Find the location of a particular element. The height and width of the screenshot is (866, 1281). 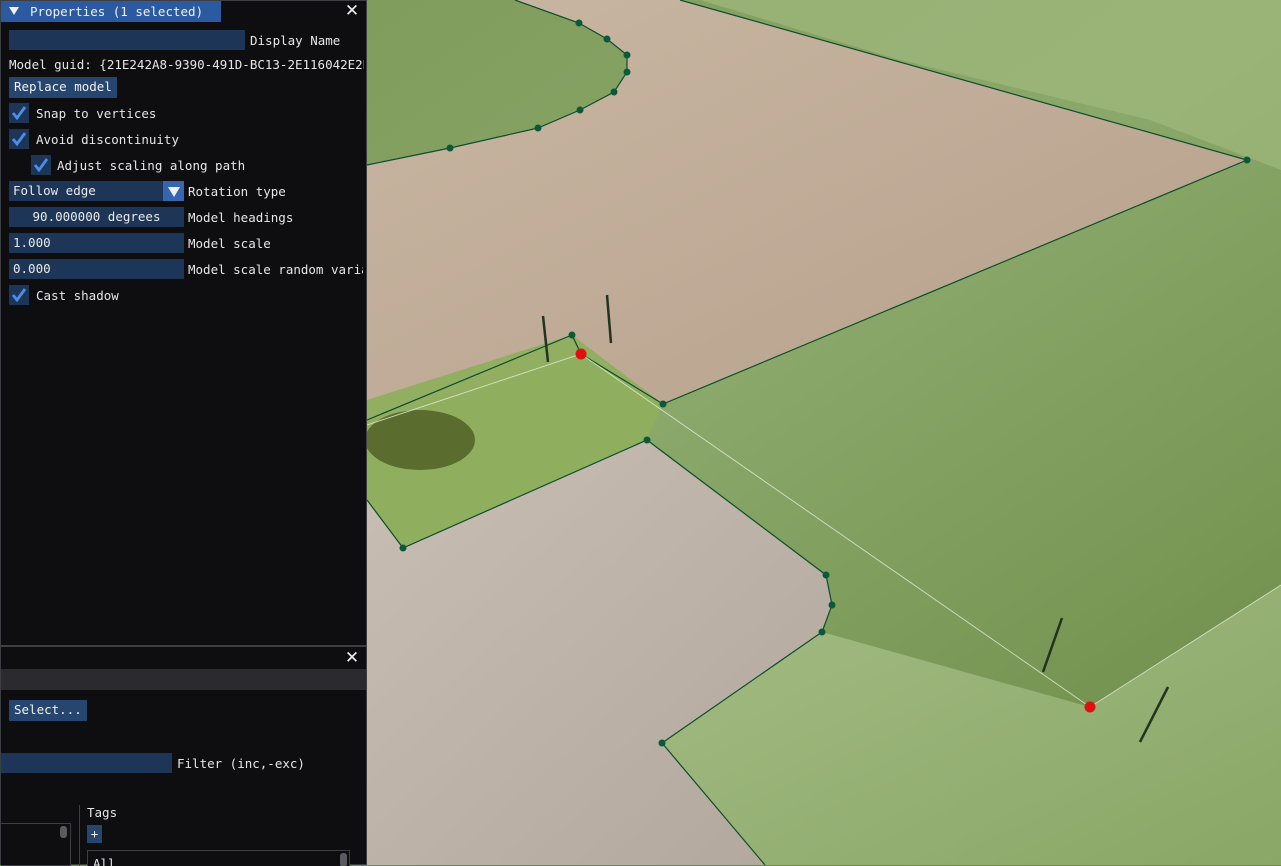

object-browser-panel: ✕ Select... Filter (inc,-exc) Tags + All is located at coordinates (183, 756).